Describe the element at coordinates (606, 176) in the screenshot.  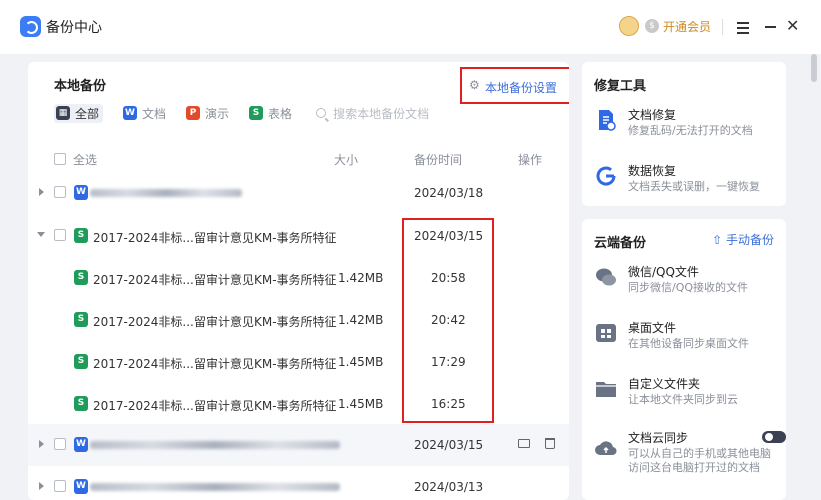
I see `data-recovery-icon` at that location.